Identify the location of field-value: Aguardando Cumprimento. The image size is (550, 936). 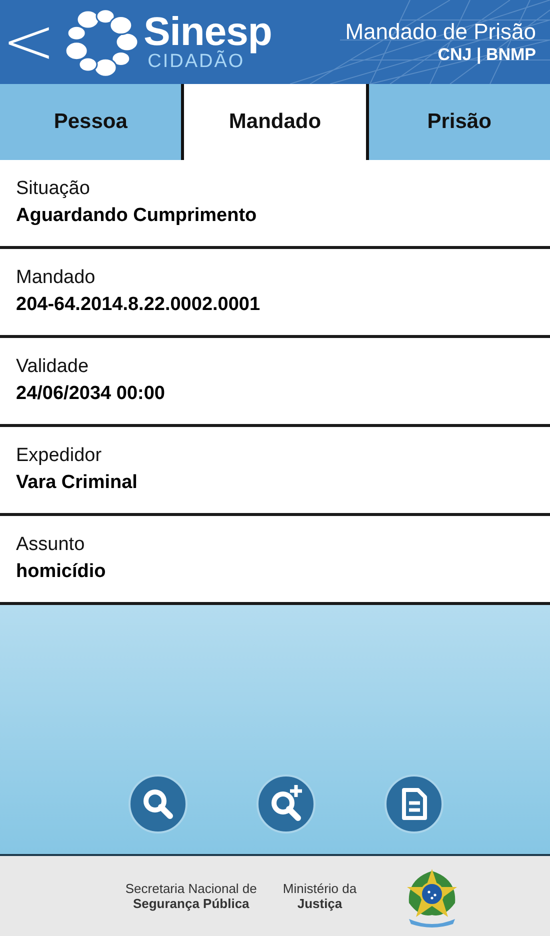
(137, 216).